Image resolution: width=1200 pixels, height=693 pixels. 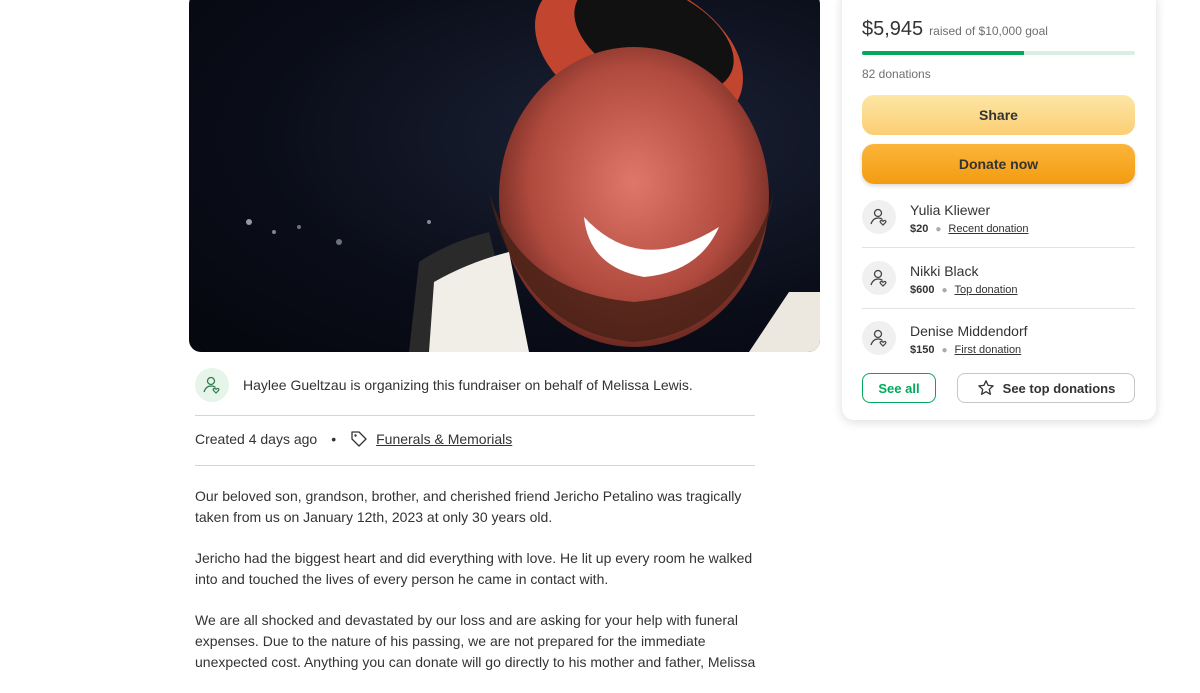 What do you see at coordinates (359, 439) in the screenshot?
I see `tag-icon` at bounding box center [359, 439].